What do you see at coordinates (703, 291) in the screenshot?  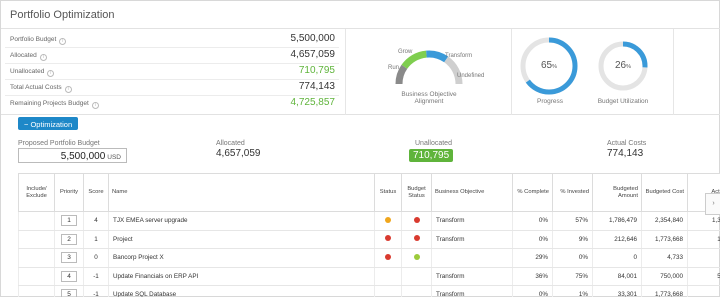 I see `actual-cost-cell: 24,975` at bounding box center [703, 291].